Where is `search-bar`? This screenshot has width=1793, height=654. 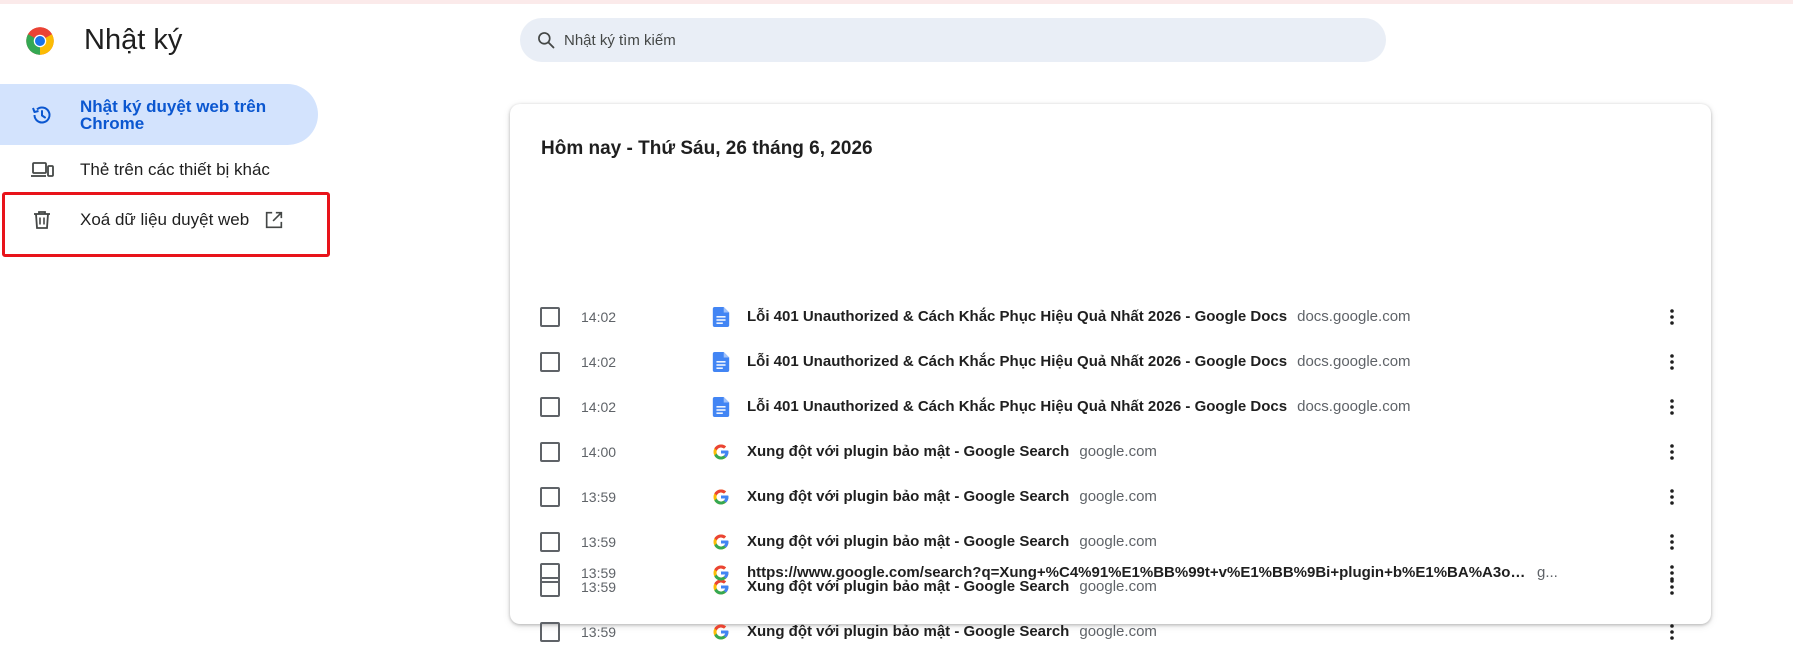 search-bar is located at coordinates (953, 40).